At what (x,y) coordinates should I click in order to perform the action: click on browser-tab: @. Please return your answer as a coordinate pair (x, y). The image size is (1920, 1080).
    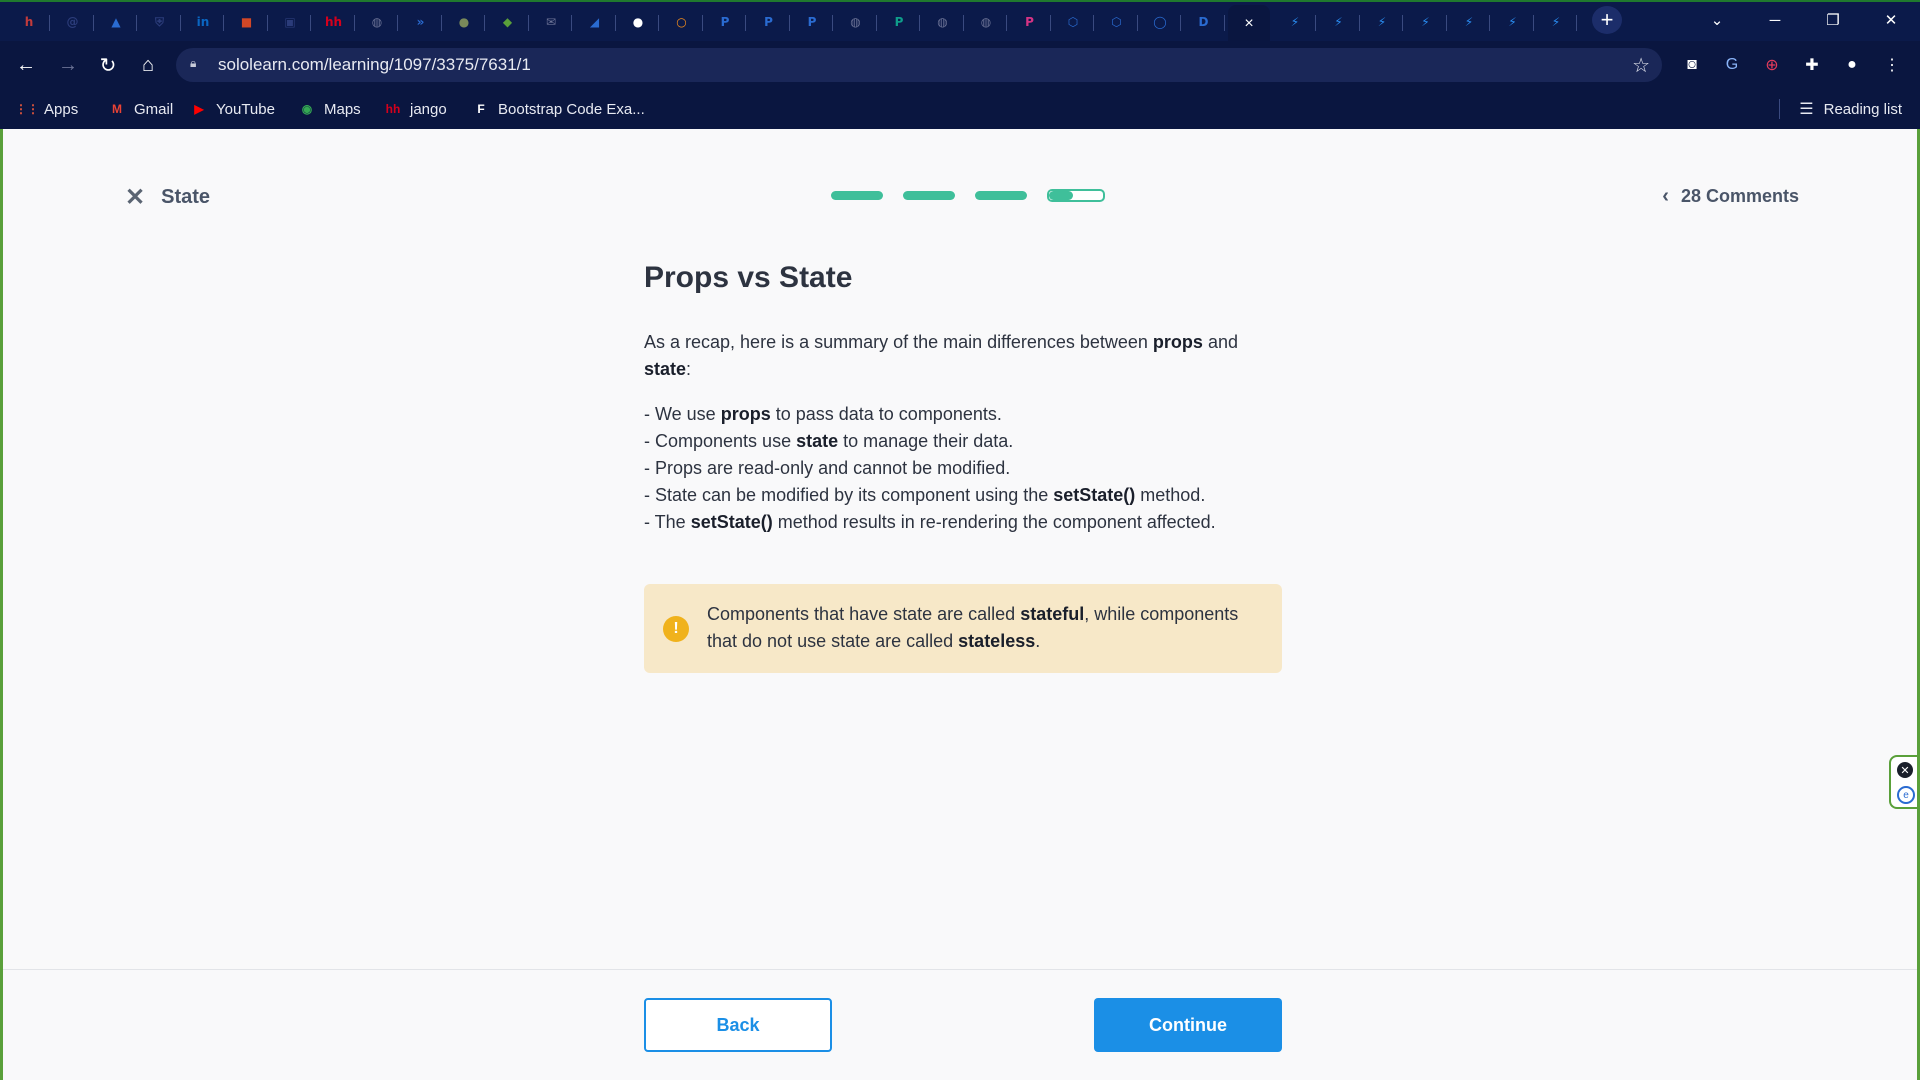
    Looking at the image, I should click on (73, 22).